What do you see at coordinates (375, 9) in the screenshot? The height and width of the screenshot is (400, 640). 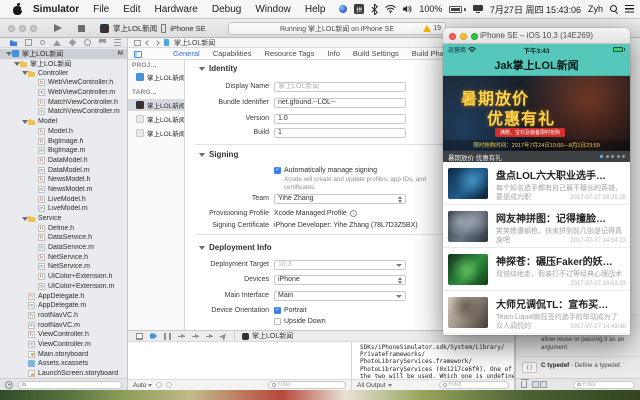 I see `bluetooth-icon` at bounding box center [375, 9].